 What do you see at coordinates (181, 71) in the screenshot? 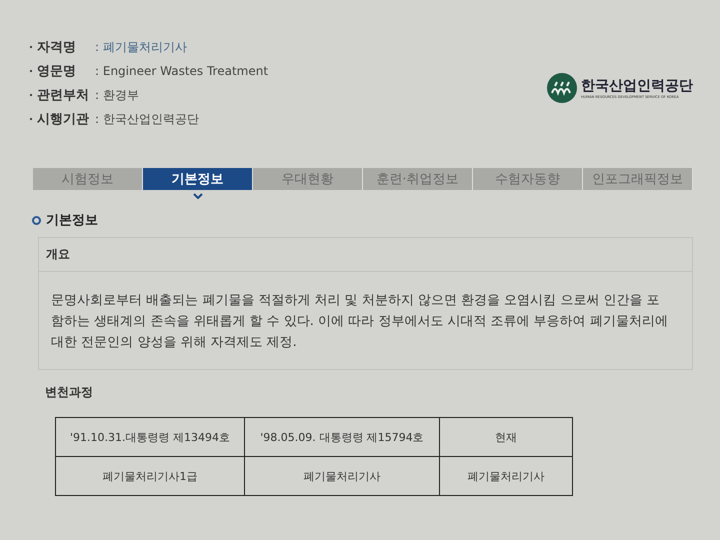
I see `field-value: : Engineer Wastes Treatment` at bounding box center [181, 71].